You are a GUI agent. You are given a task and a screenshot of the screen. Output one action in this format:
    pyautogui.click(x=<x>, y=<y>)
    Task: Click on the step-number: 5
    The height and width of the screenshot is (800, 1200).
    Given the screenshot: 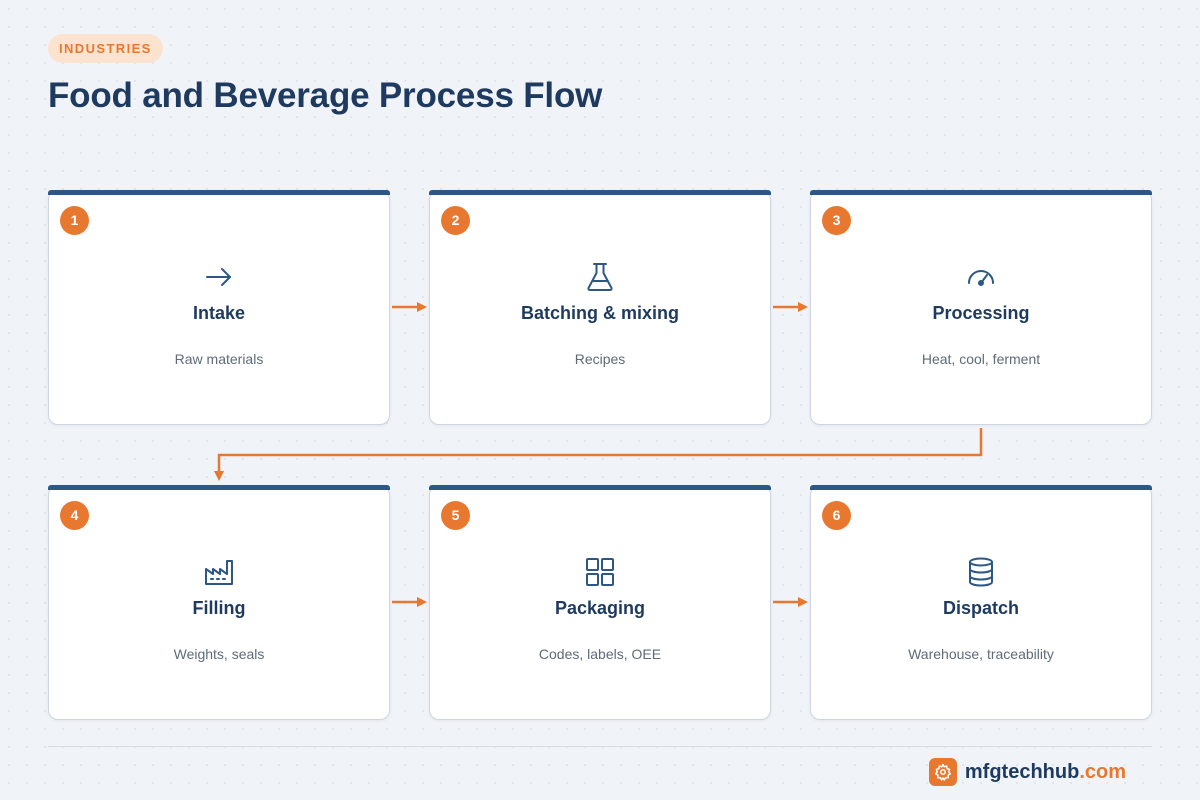 What is the action you would take?
    pyautogui.click(x=455, y=515)
    